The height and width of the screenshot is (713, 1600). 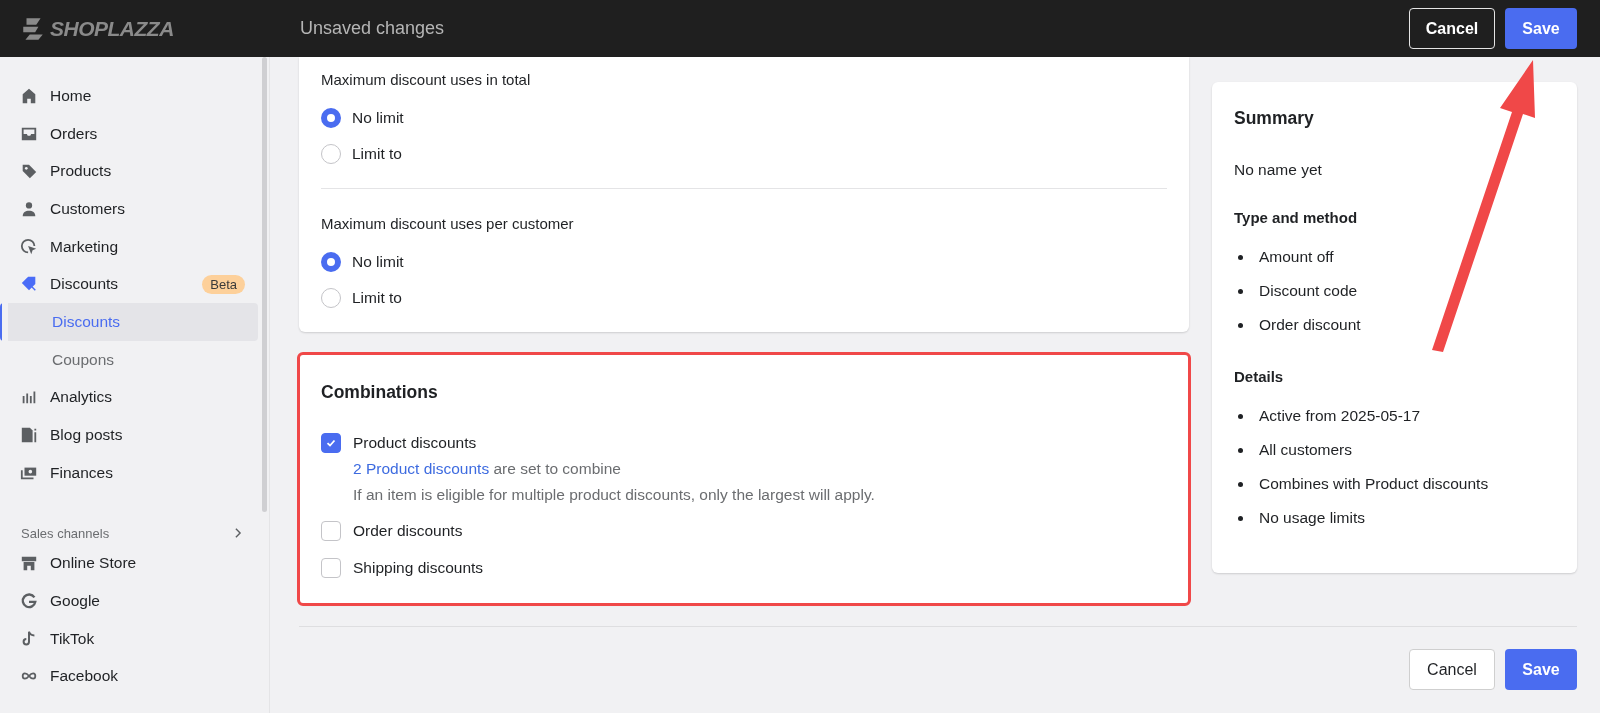 What do you see at coordinates (29, 171) in the screenshot?
I see `tag-icon` at bounding box center [29, 171].